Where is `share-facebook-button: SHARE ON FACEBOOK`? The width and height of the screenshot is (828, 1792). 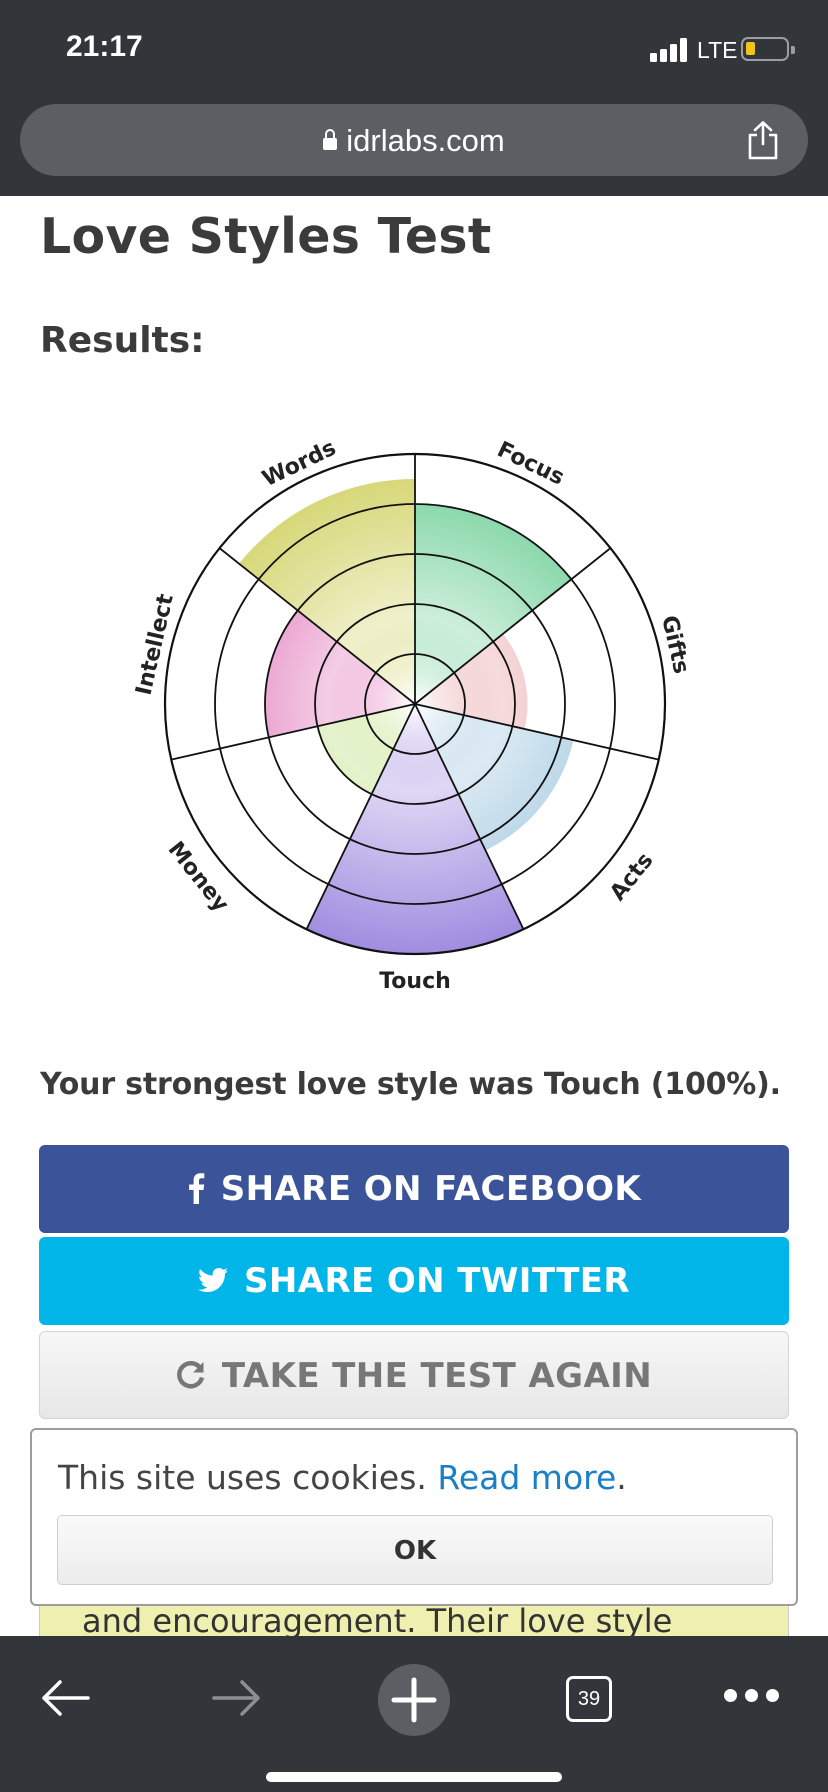
share-facebook-button: SHARE ON FACEBOOK is located at coordinates (414, 1189).